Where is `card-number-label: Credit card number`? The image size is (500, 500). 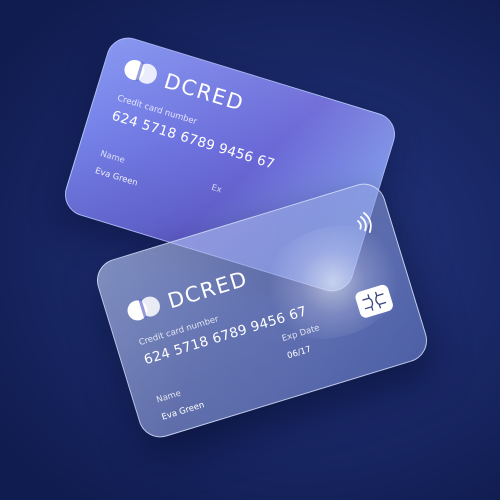 card-number-label: Credit card number is located at coordinates (157, 110).